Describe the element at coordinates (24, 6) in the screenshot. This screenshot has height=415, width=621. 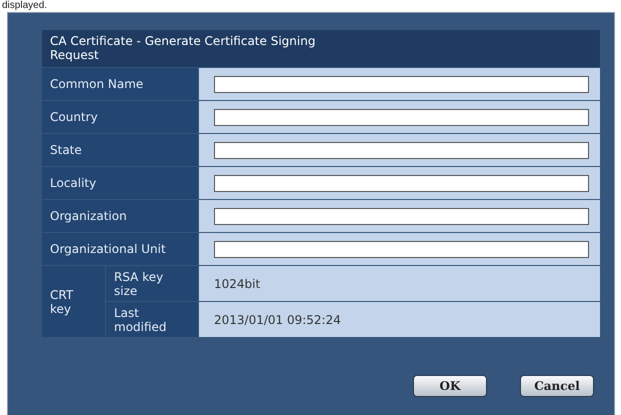
I see `caption-text: displayed.` at that location.